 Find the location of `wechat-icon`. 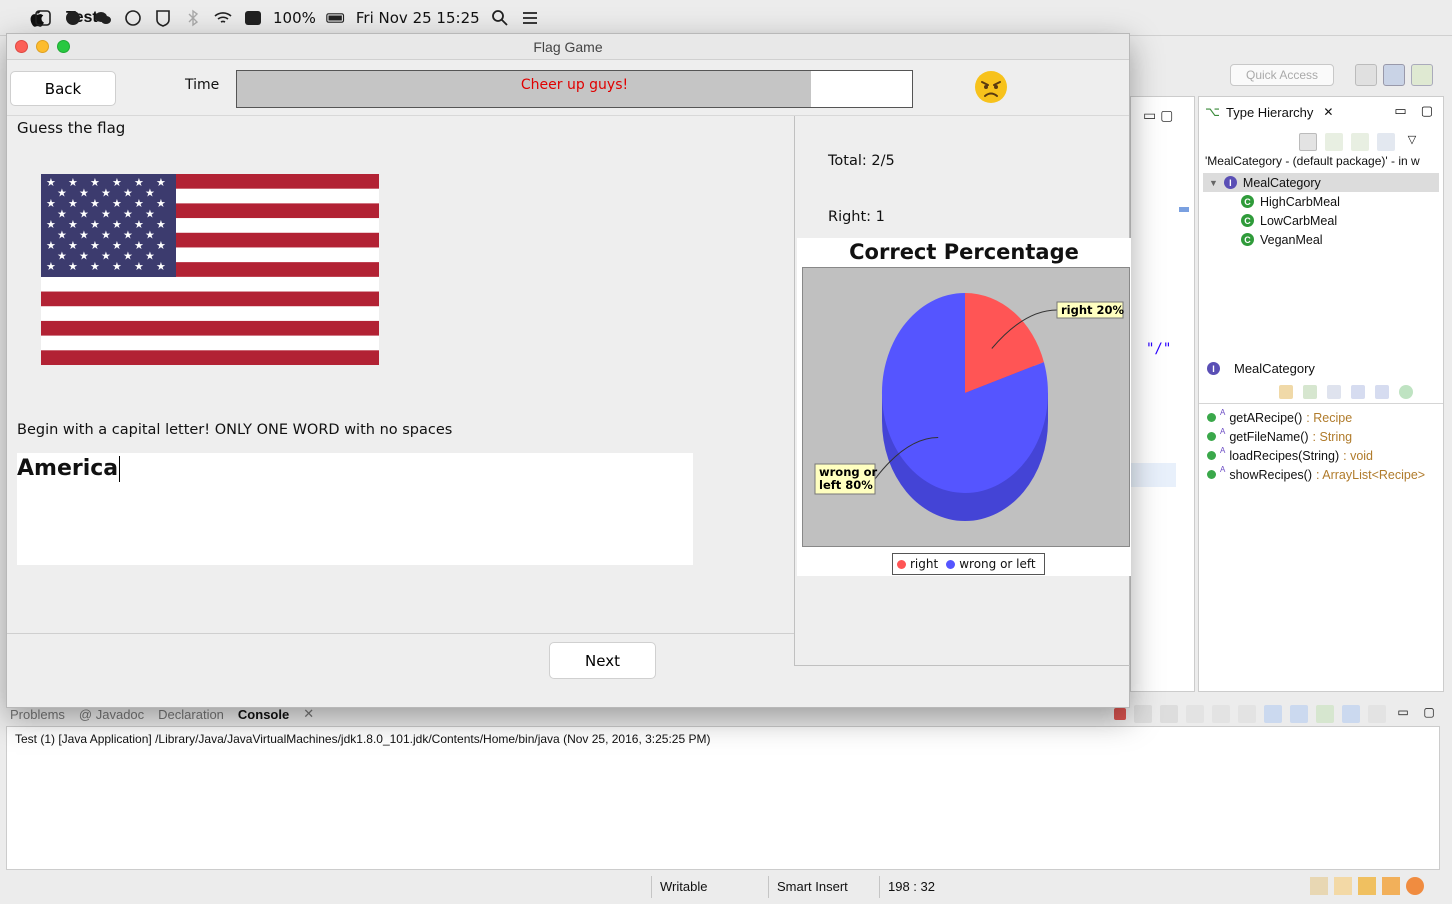

wechat-icon is located at coordinates (103, 18).